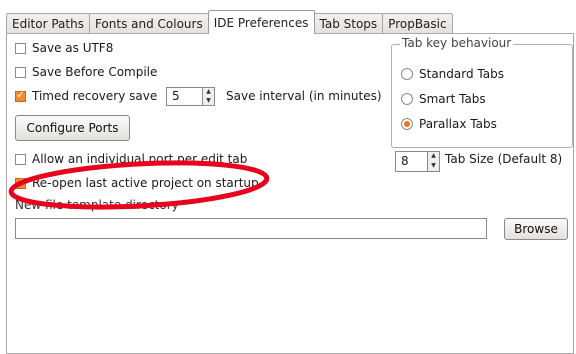 Image resolution: width=576 pixels, height=354 pixels. What do you see at coordinates (304, 96) in the screenshot?
I see `save-interval-label: Save interval (in minutes)` at bounding box center [304, 96].